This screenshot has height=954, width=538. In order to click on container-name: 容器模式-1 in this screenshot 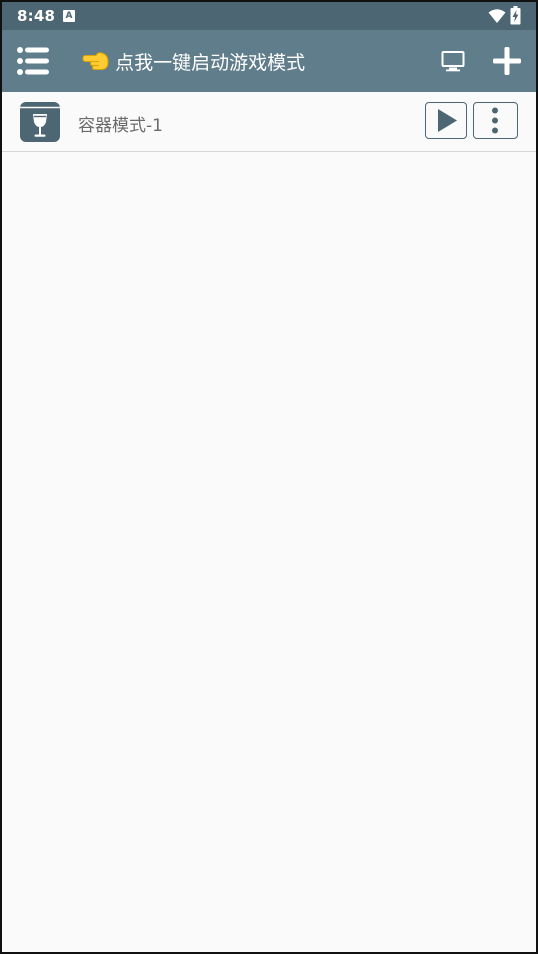, I will do `click(120, 126)`.